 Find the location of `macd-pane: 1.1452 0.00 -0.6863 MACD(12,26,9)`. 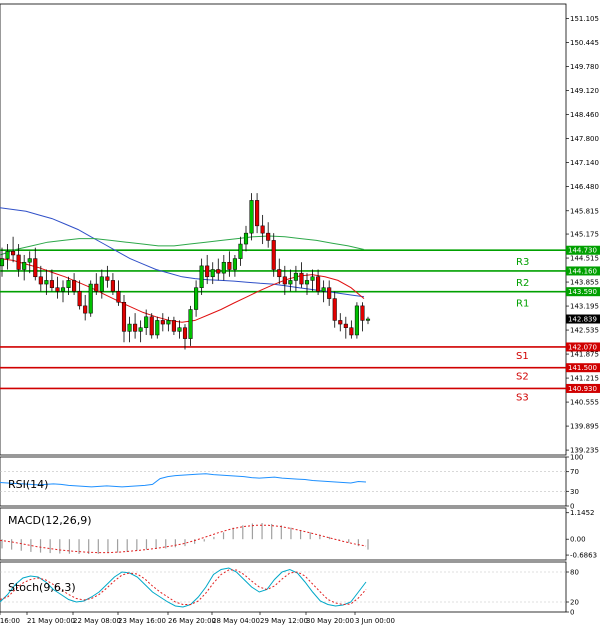

macd-pane: 1.1452 0.00 -0.6863 MACD(12,26,9) is located at coordinates (298, 534).